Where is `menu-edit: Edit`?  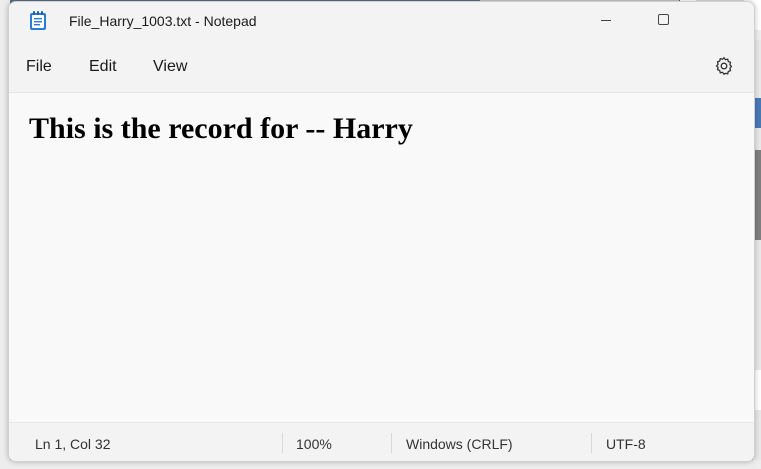
menu-edit: Edit is located at coordinates (103, 67).